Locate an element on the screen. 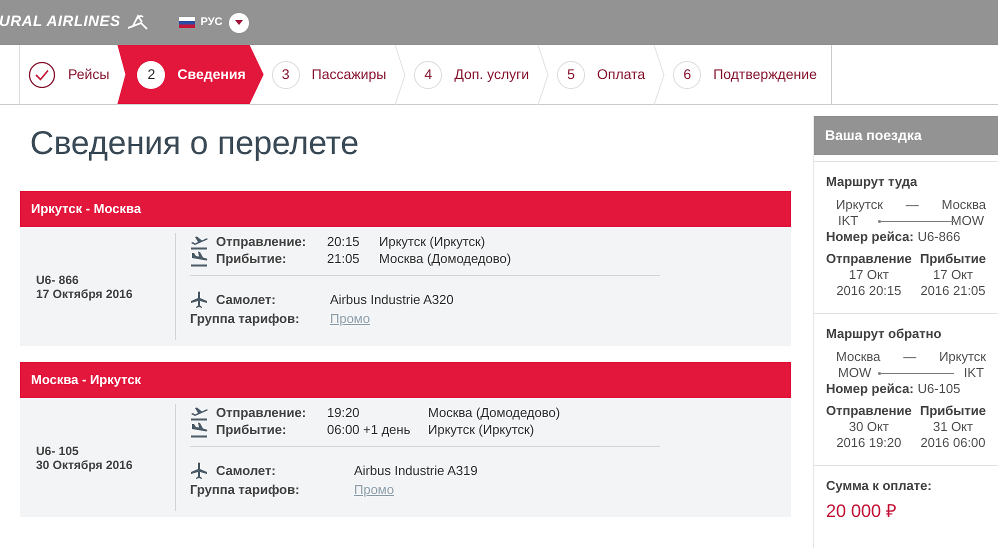 This screenshot has height=548, width=998. route-heading: Маршрут туда is located at coordinates (872, 182).